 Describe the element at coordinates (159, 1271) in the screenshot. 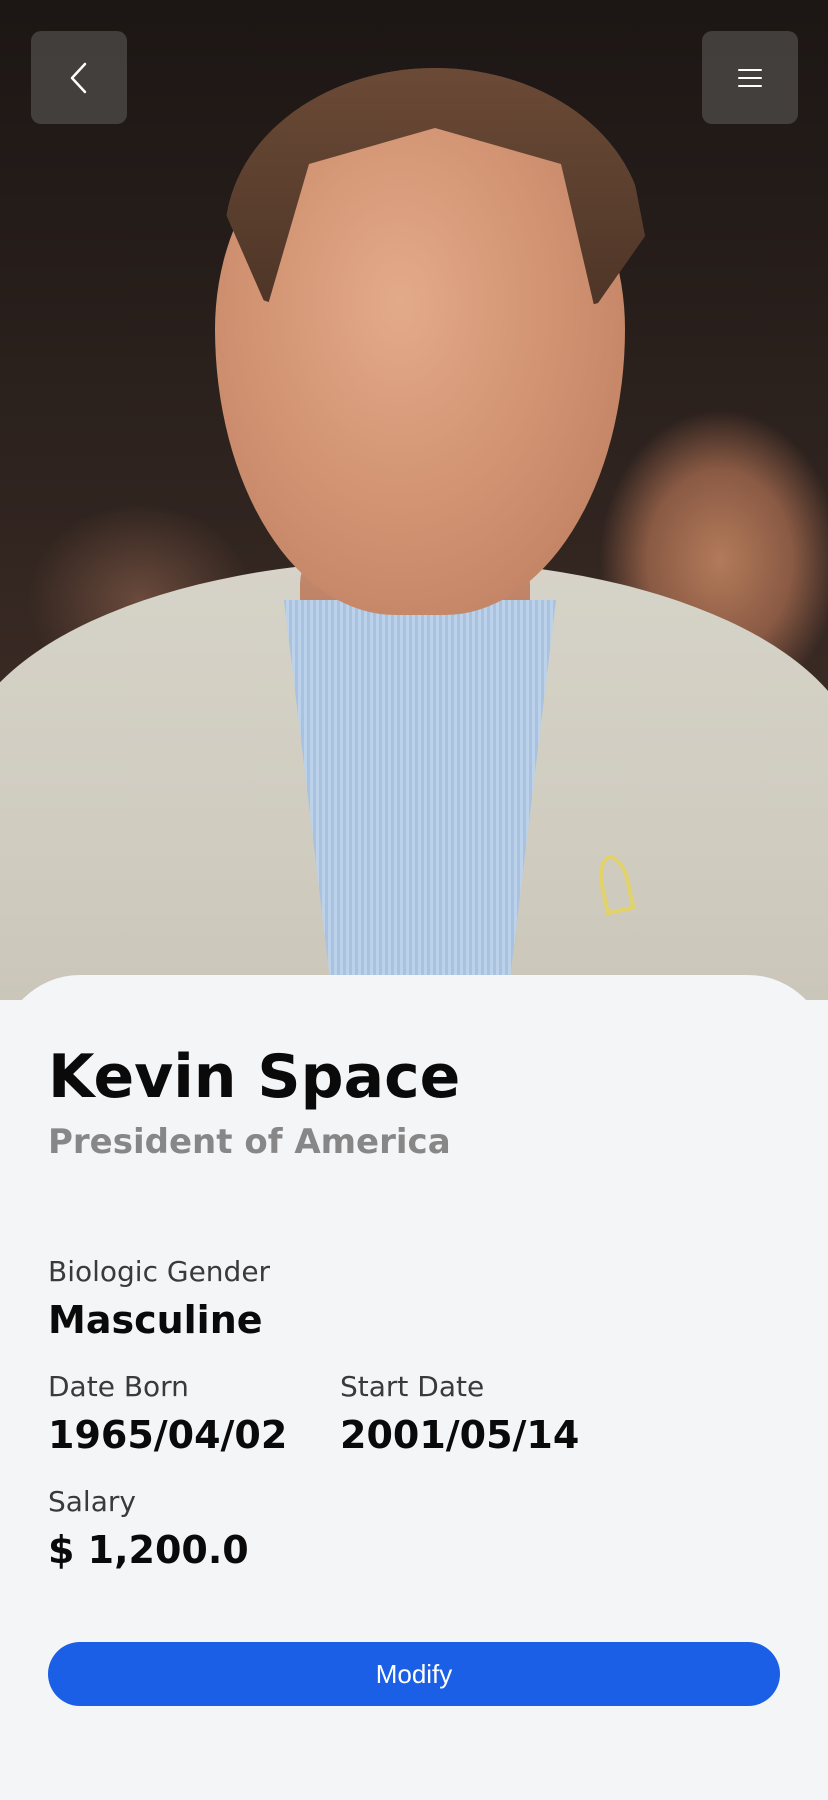

I see `gender-label: Biologic Gender` at that location.